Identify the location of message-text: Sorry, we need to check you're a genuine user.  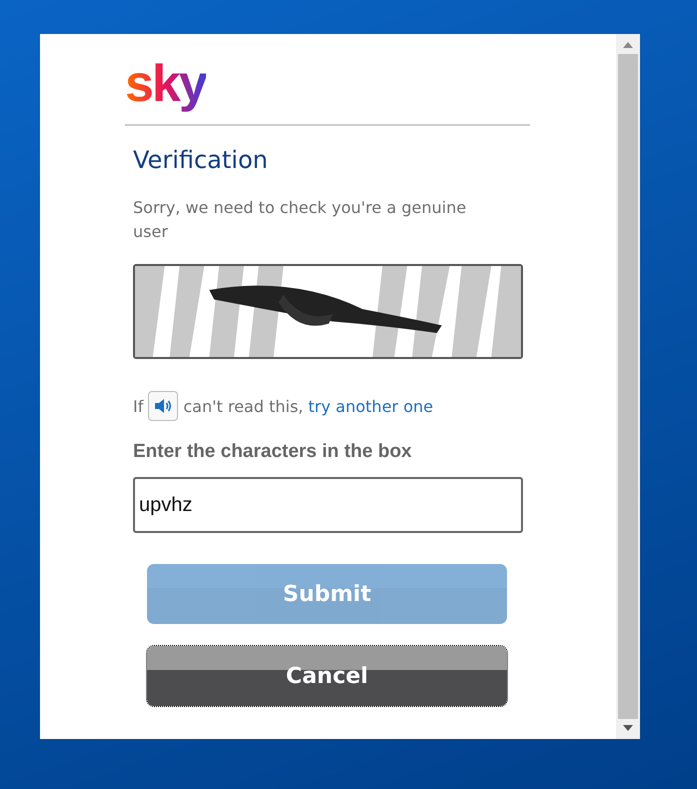
(300, 220).